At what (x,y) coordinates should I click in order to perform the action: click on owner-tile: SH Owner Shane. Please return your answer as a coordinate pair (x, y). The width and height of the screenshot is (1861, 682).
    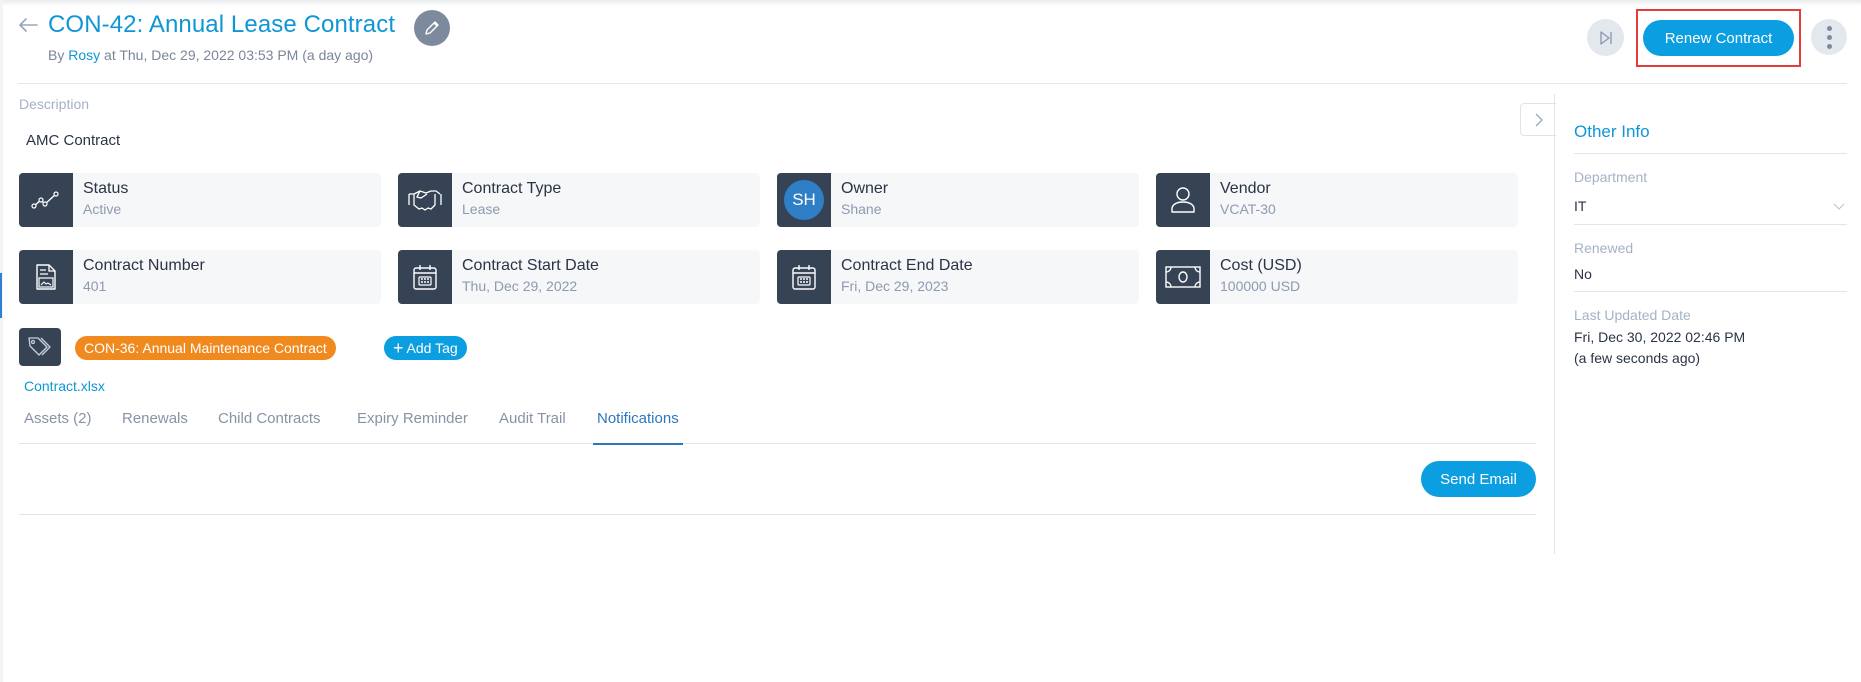
    Looking at the image, I should click on (958, 200).